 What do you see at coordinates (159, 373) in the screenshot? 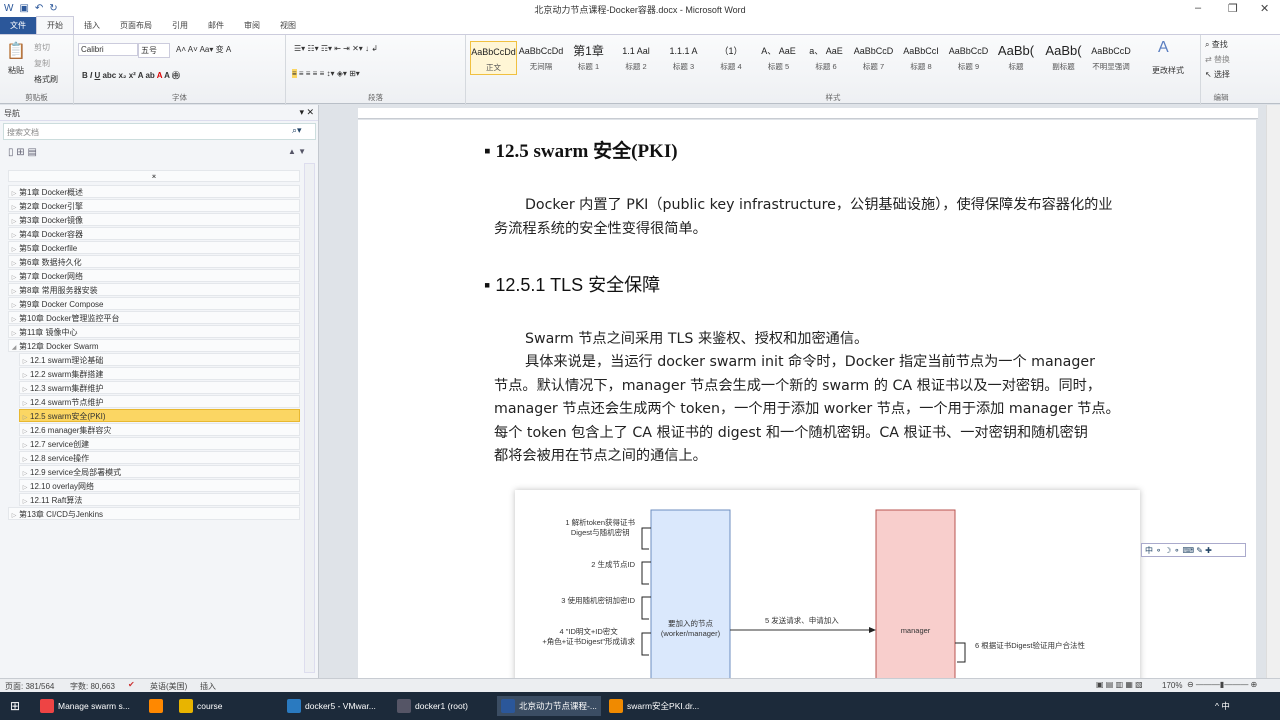
I see `nav-item: ▷ 12.2 swarm集群搭建` at bounding box center [159, 373].